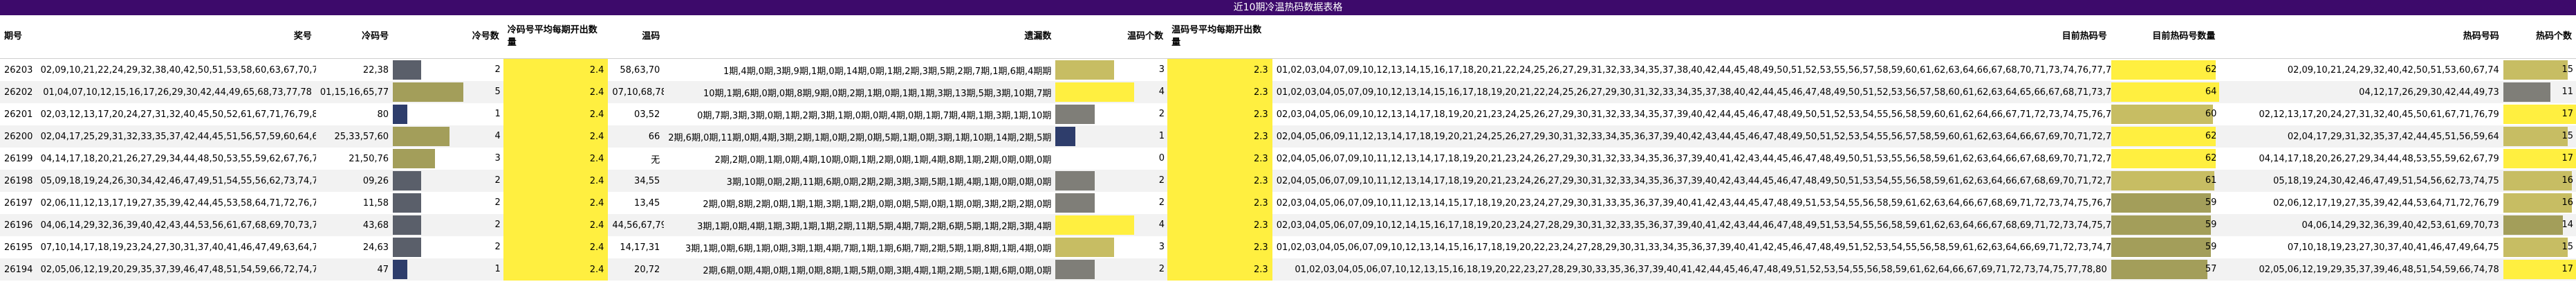  Describe the element at coordinates (19, 70) in the screenshot. I see `period-cell: 26203` at that location.